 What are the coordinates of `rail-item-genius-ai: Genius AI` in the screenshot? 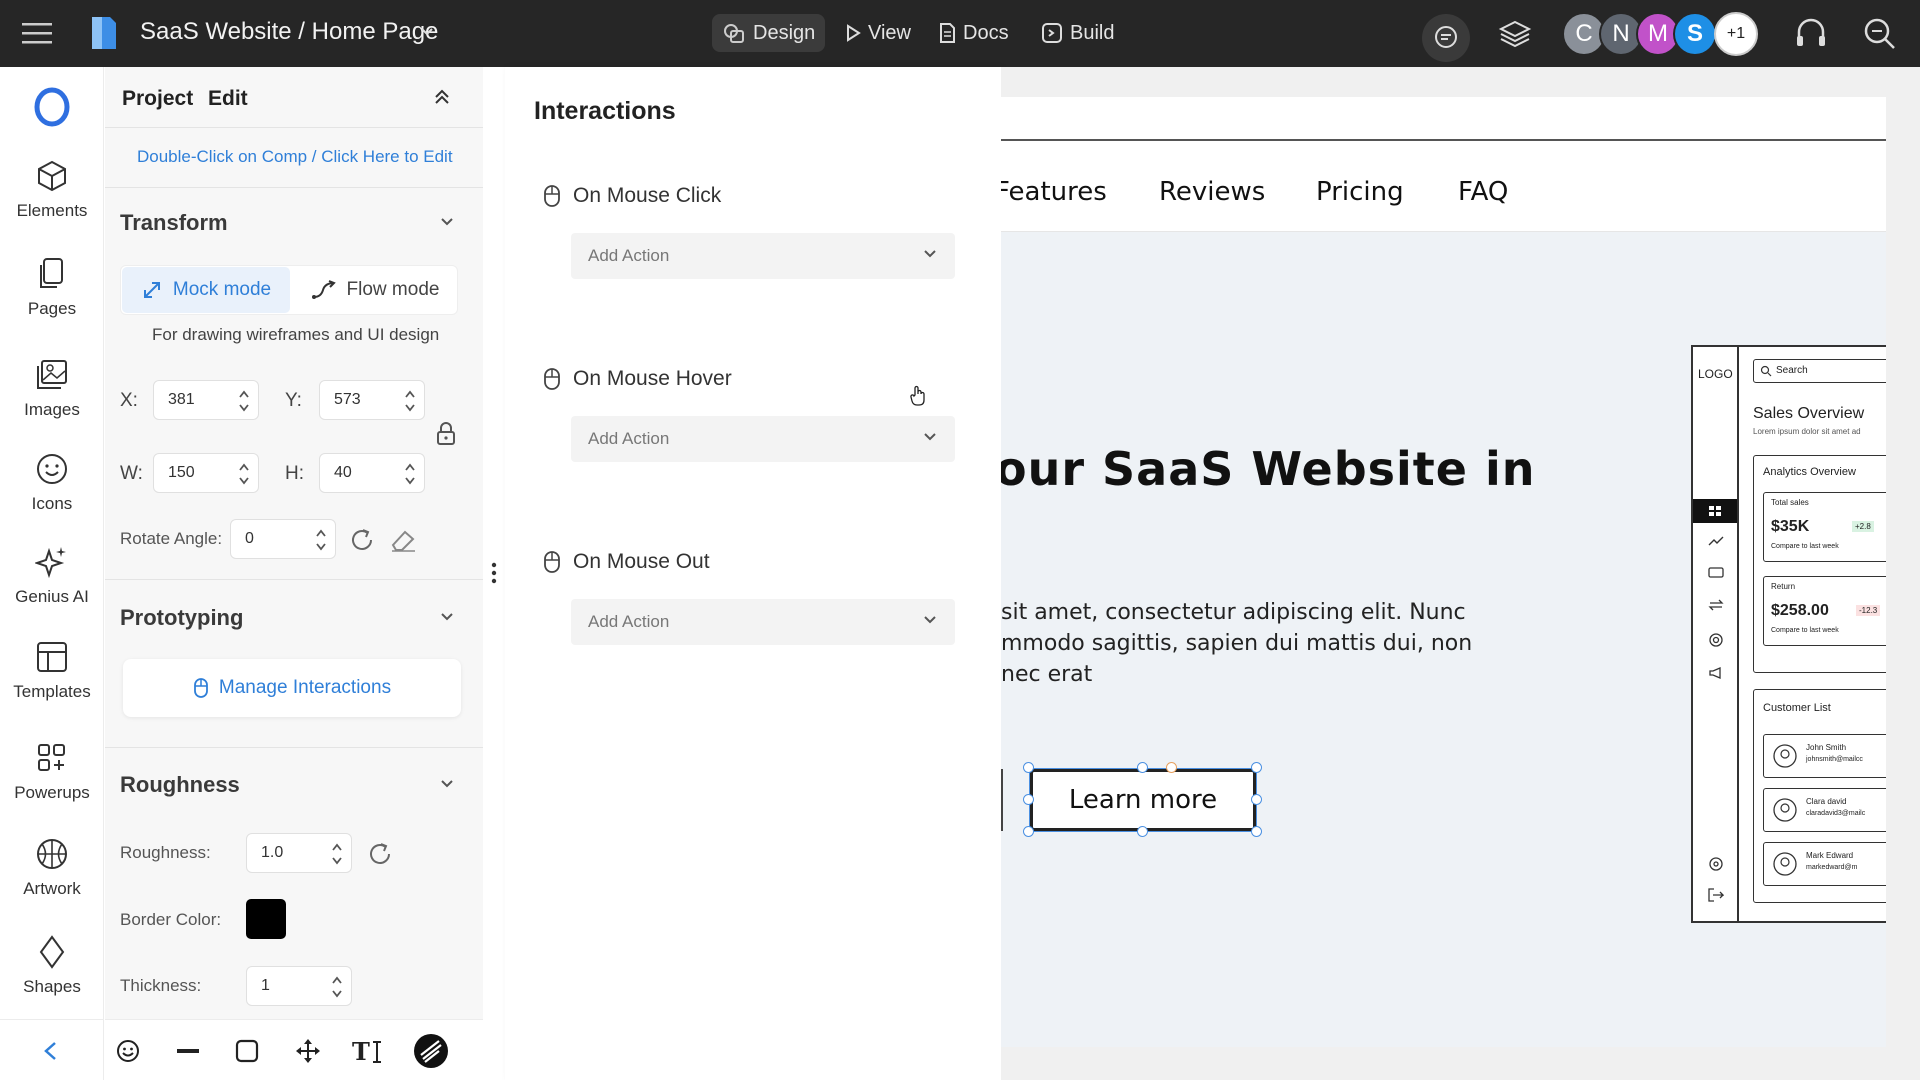 It's located at (52, 576).